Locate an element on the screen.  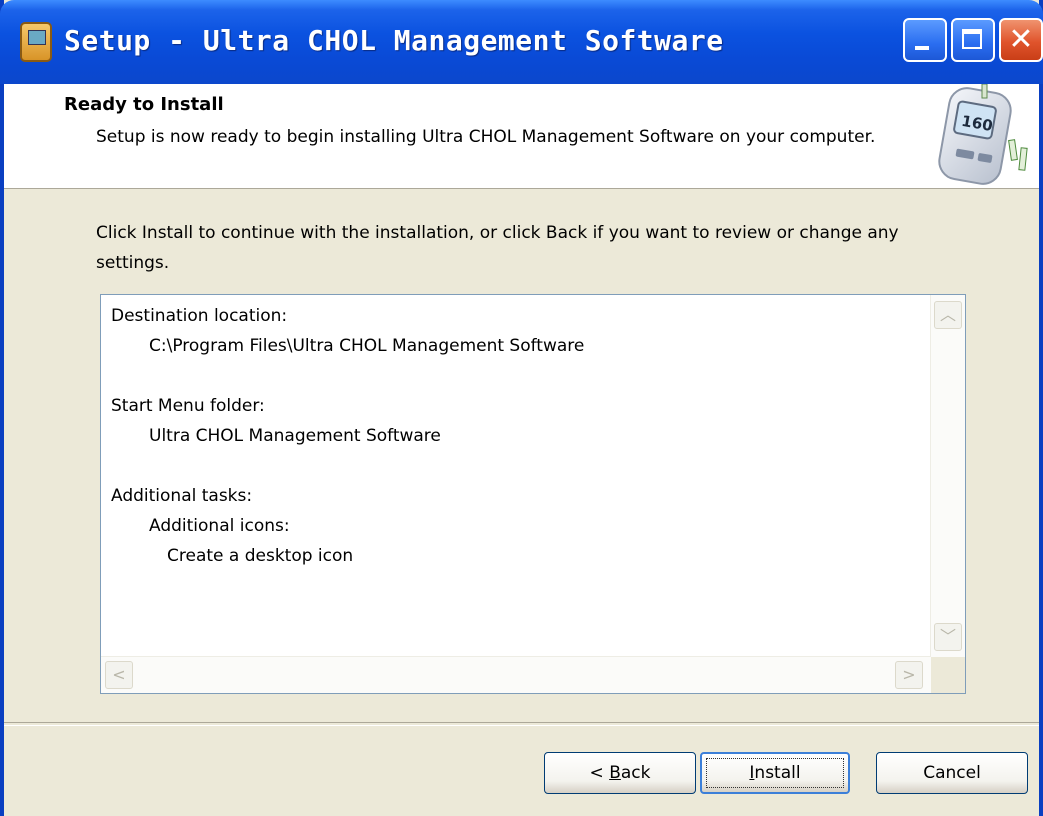
footer-divider is located at coordinates (521, 724).